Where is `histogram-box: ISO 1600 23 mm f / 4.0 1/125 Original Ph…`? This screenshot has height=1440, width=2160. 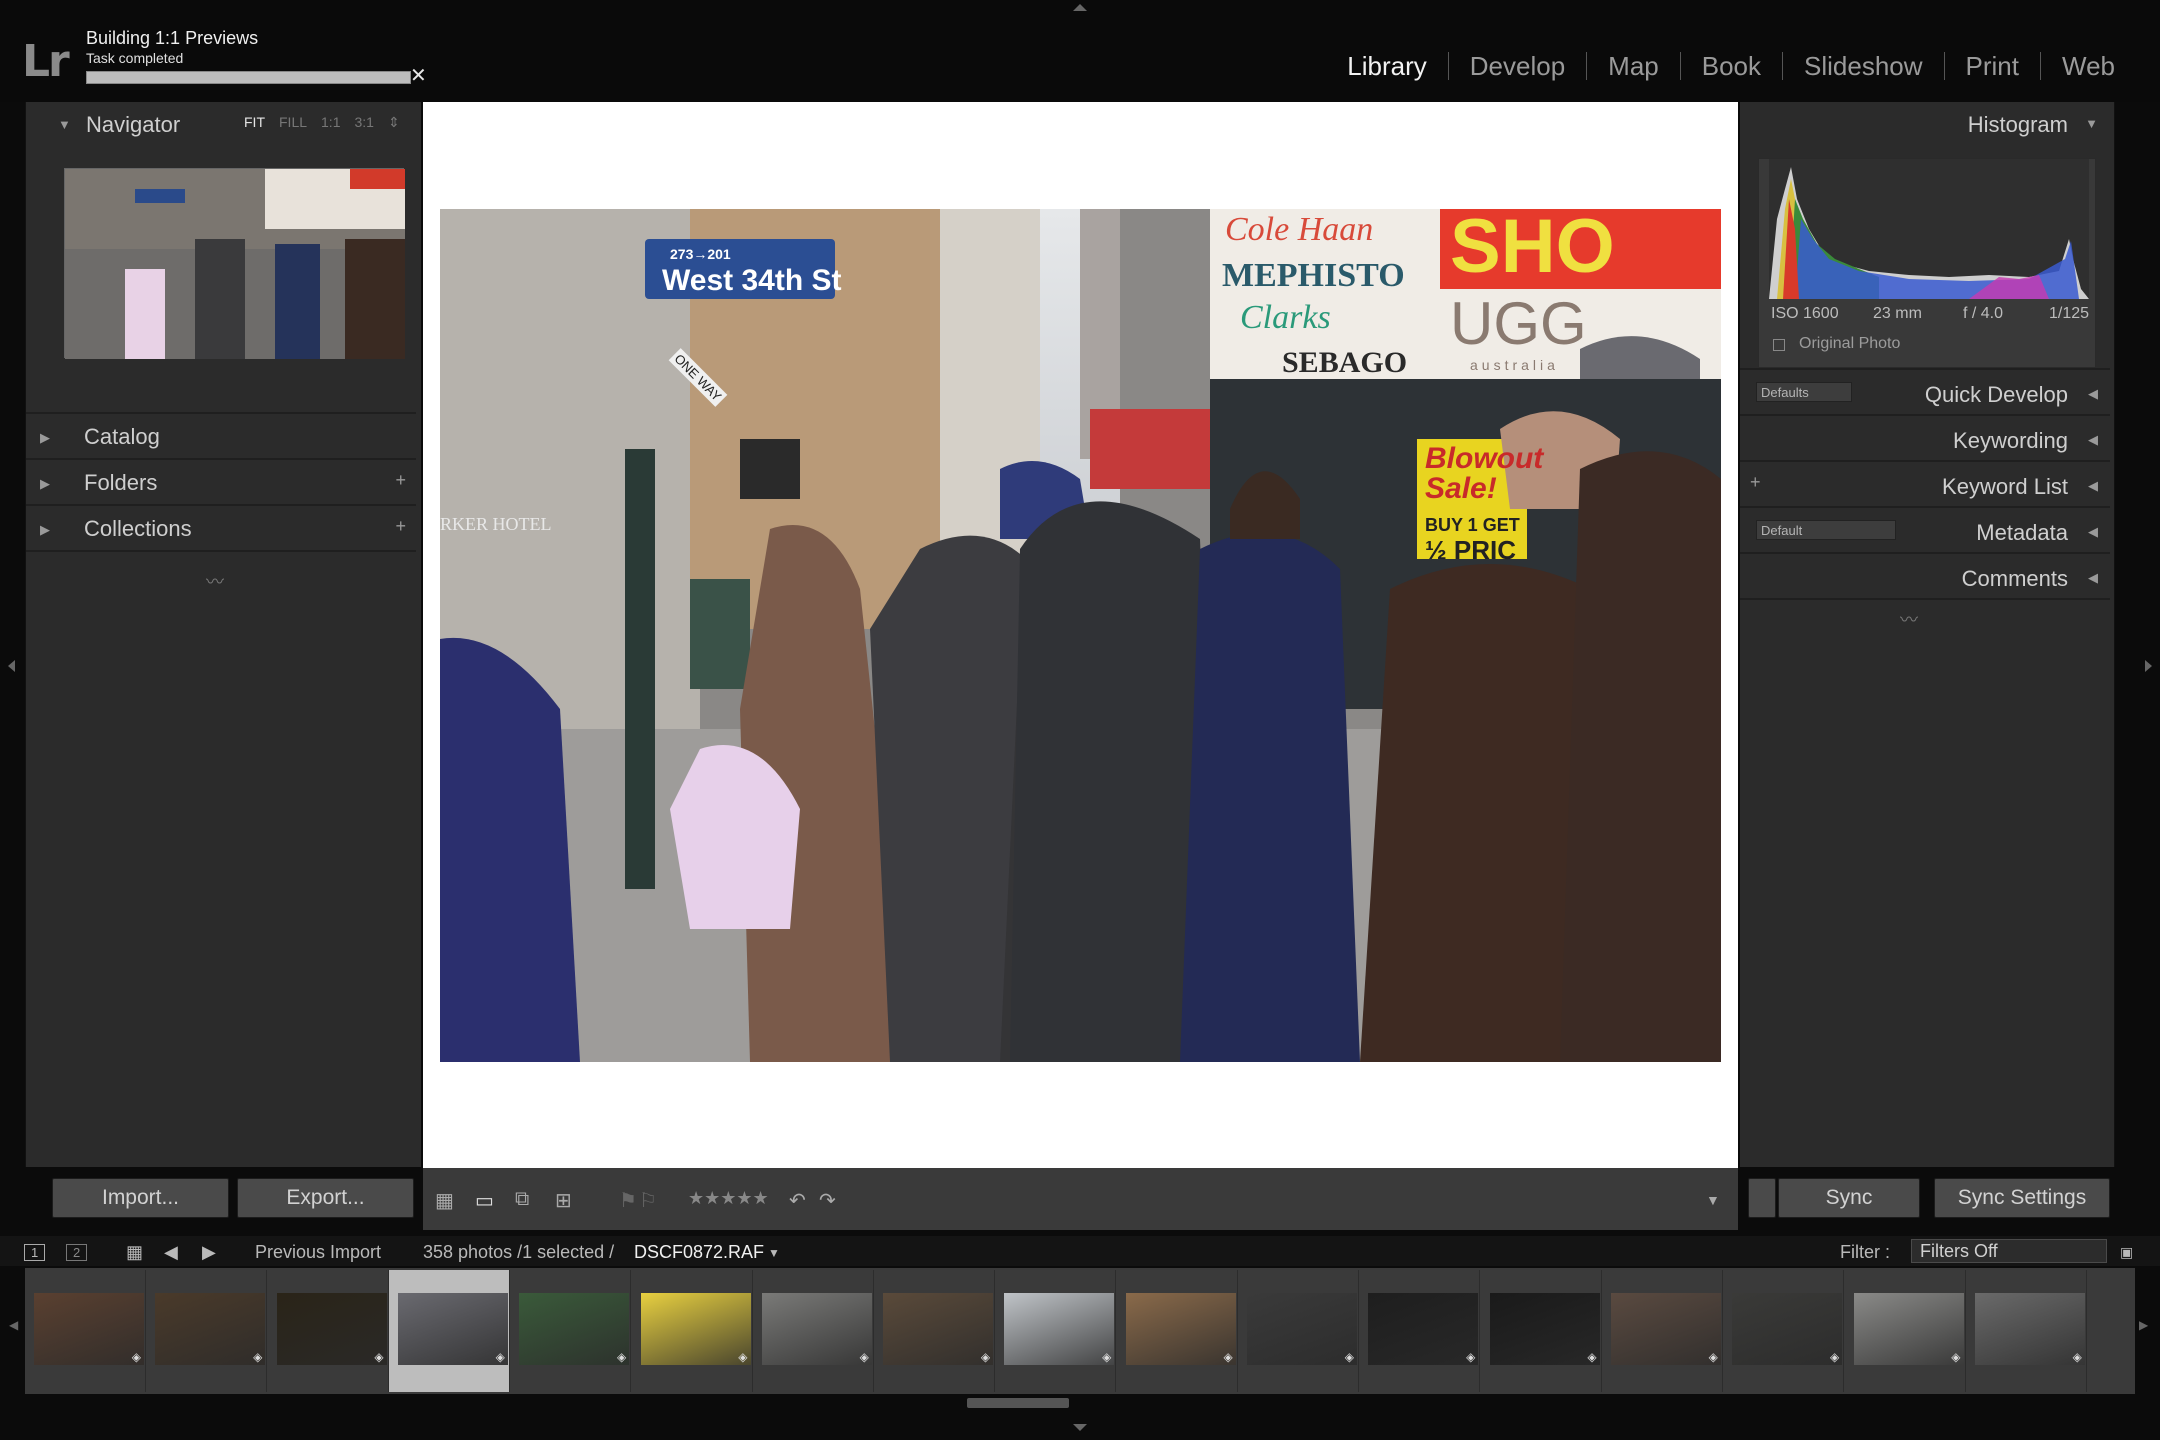 histogram-box: ISO 1600 23 mm f / 4.0 1/125 Original Ph… is located at coordinates (1927, 263).